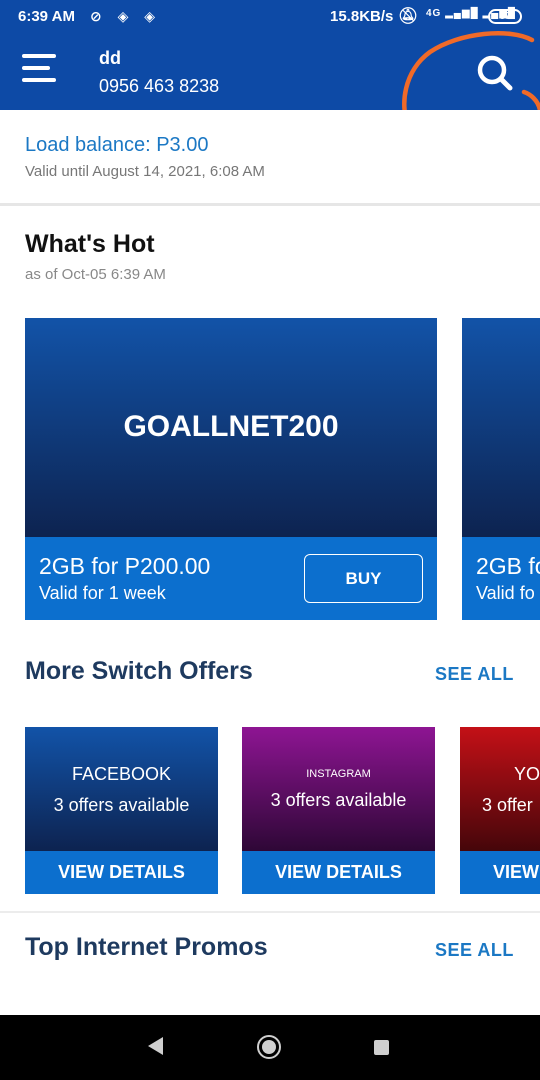 The width and height of the screenshot is (540, 1080). What do you see at coordinates (102, 593) in the screenshot?
I see `promo-validity: Valid for 1 week` at bounding box center [102, 593].